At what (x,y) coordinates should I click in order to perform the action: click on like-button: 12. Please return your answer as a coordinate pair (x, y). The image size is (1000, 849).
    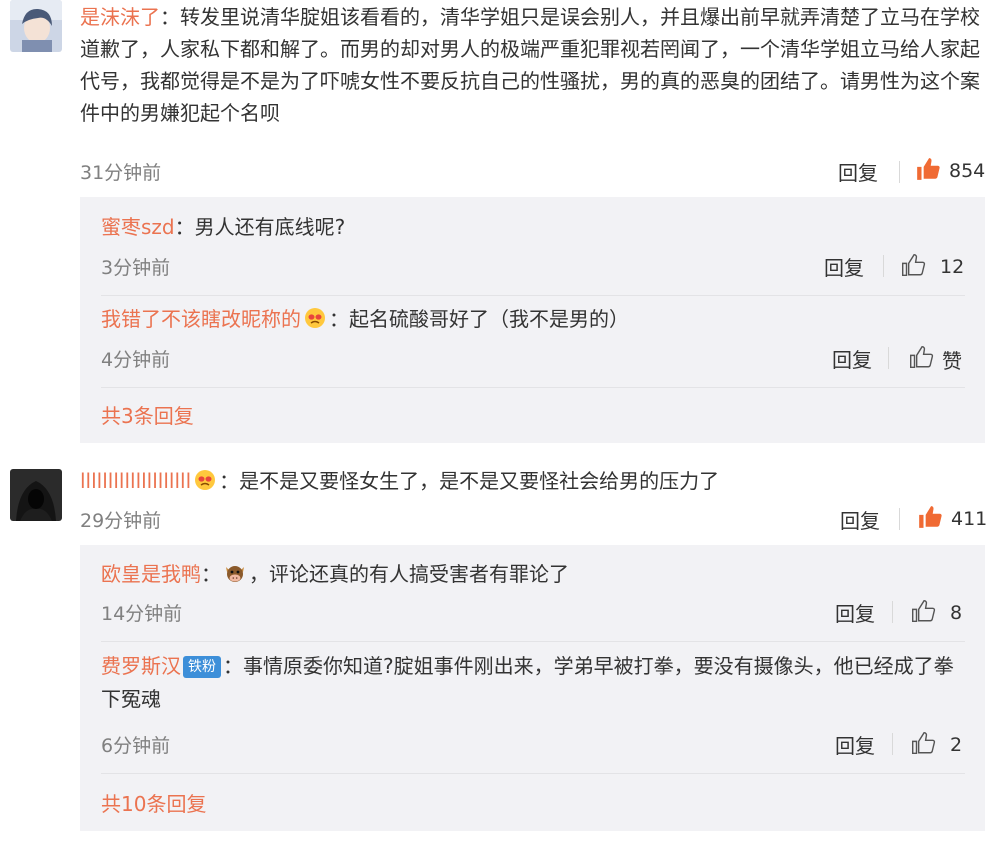
    Looking at the image, I should click on (932, 267).